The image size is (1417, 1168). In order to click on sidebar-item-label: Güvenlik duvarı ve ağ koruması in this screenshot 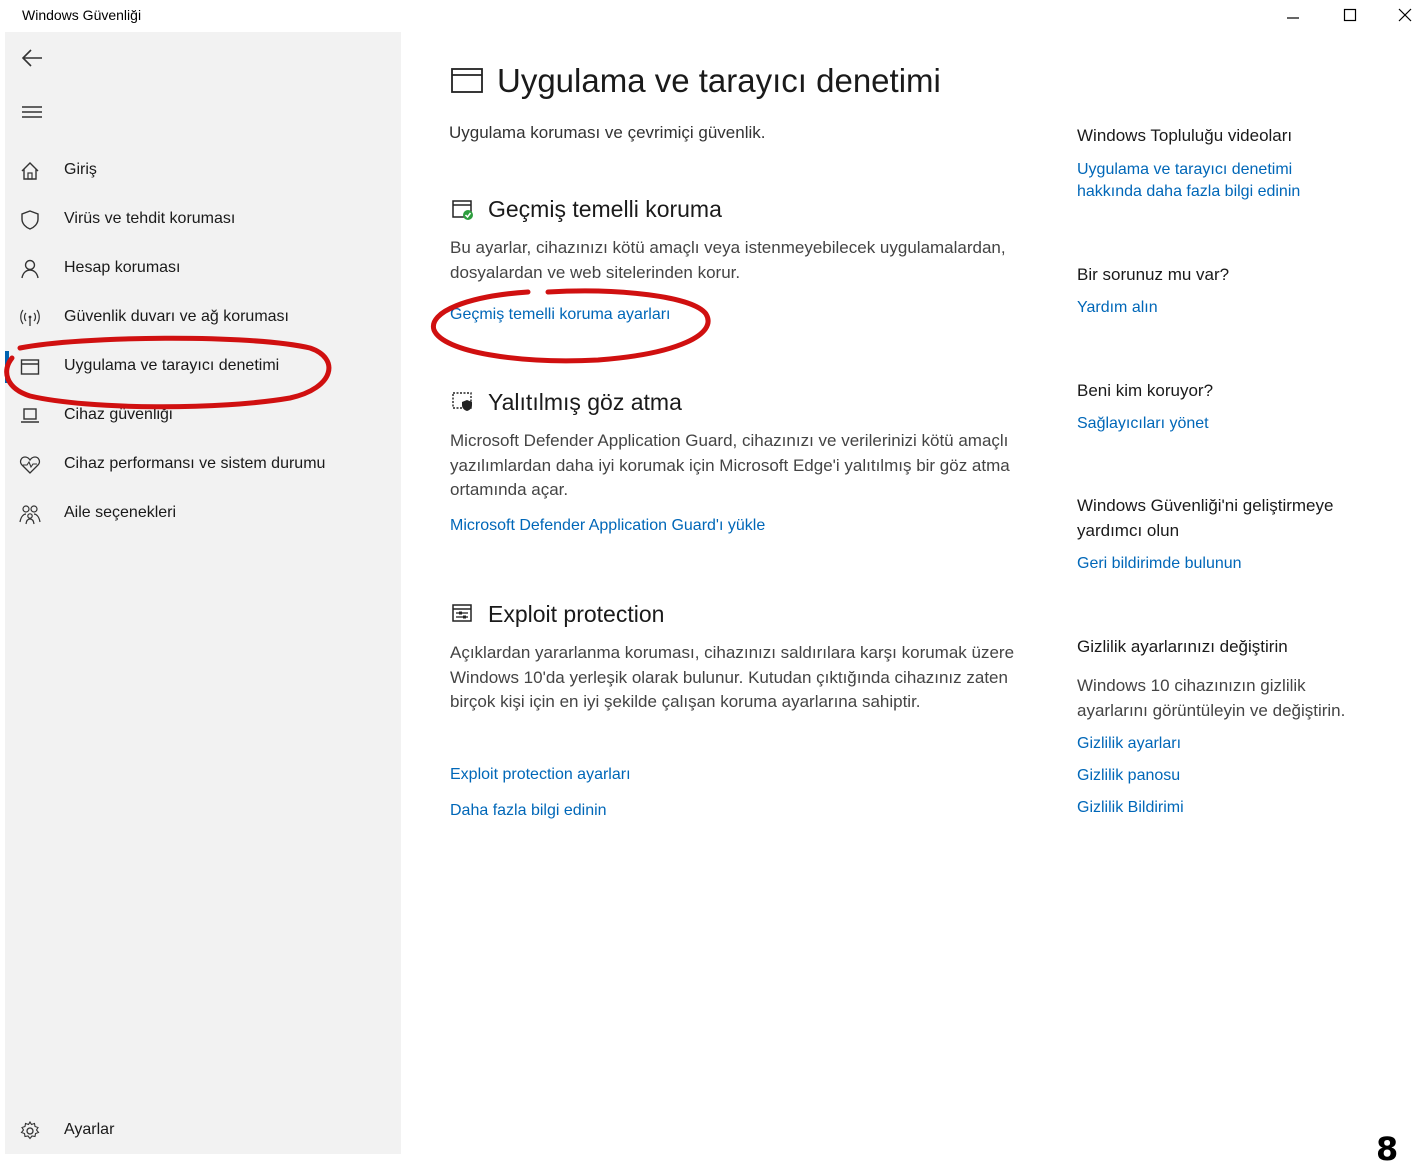, I will do `click(176, 316)`.